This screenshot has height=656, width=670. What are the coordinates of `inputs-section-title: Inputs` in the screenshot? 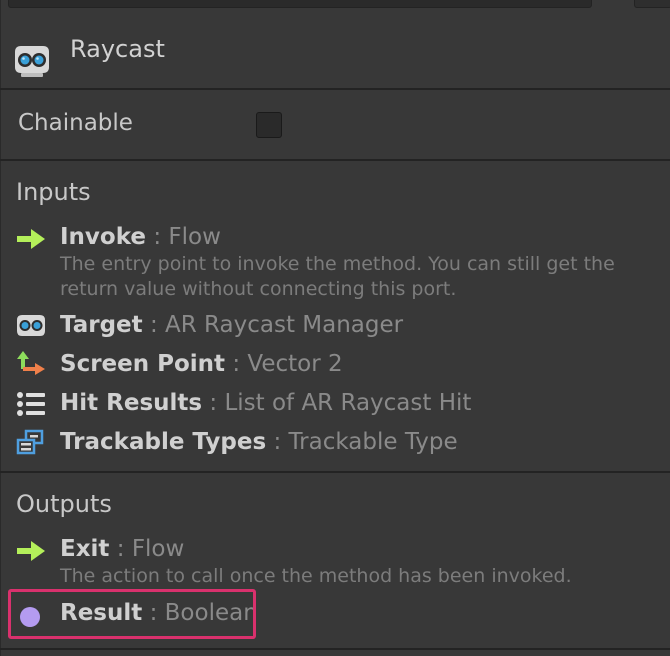 It's located at (53, 192).